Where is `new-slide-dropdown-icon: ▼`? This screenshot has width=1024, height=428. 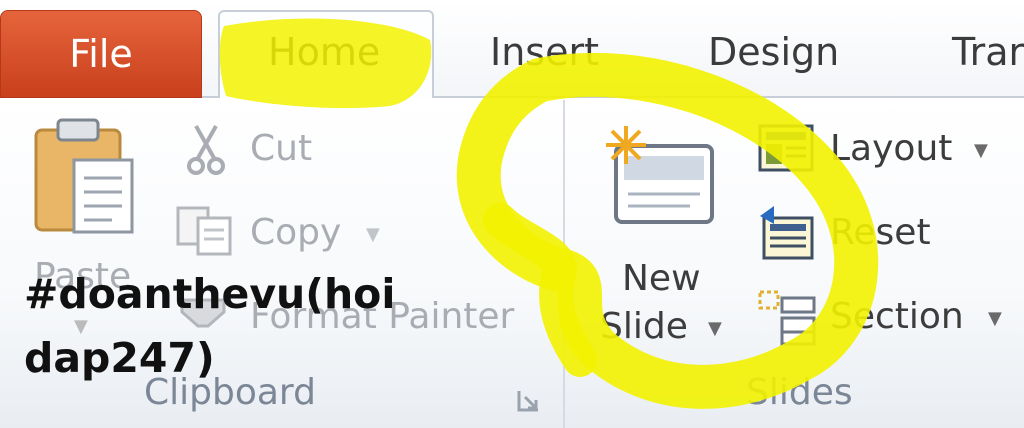
new-slide-dropdown-icon: ▼ is located at coordinates (715, 328).